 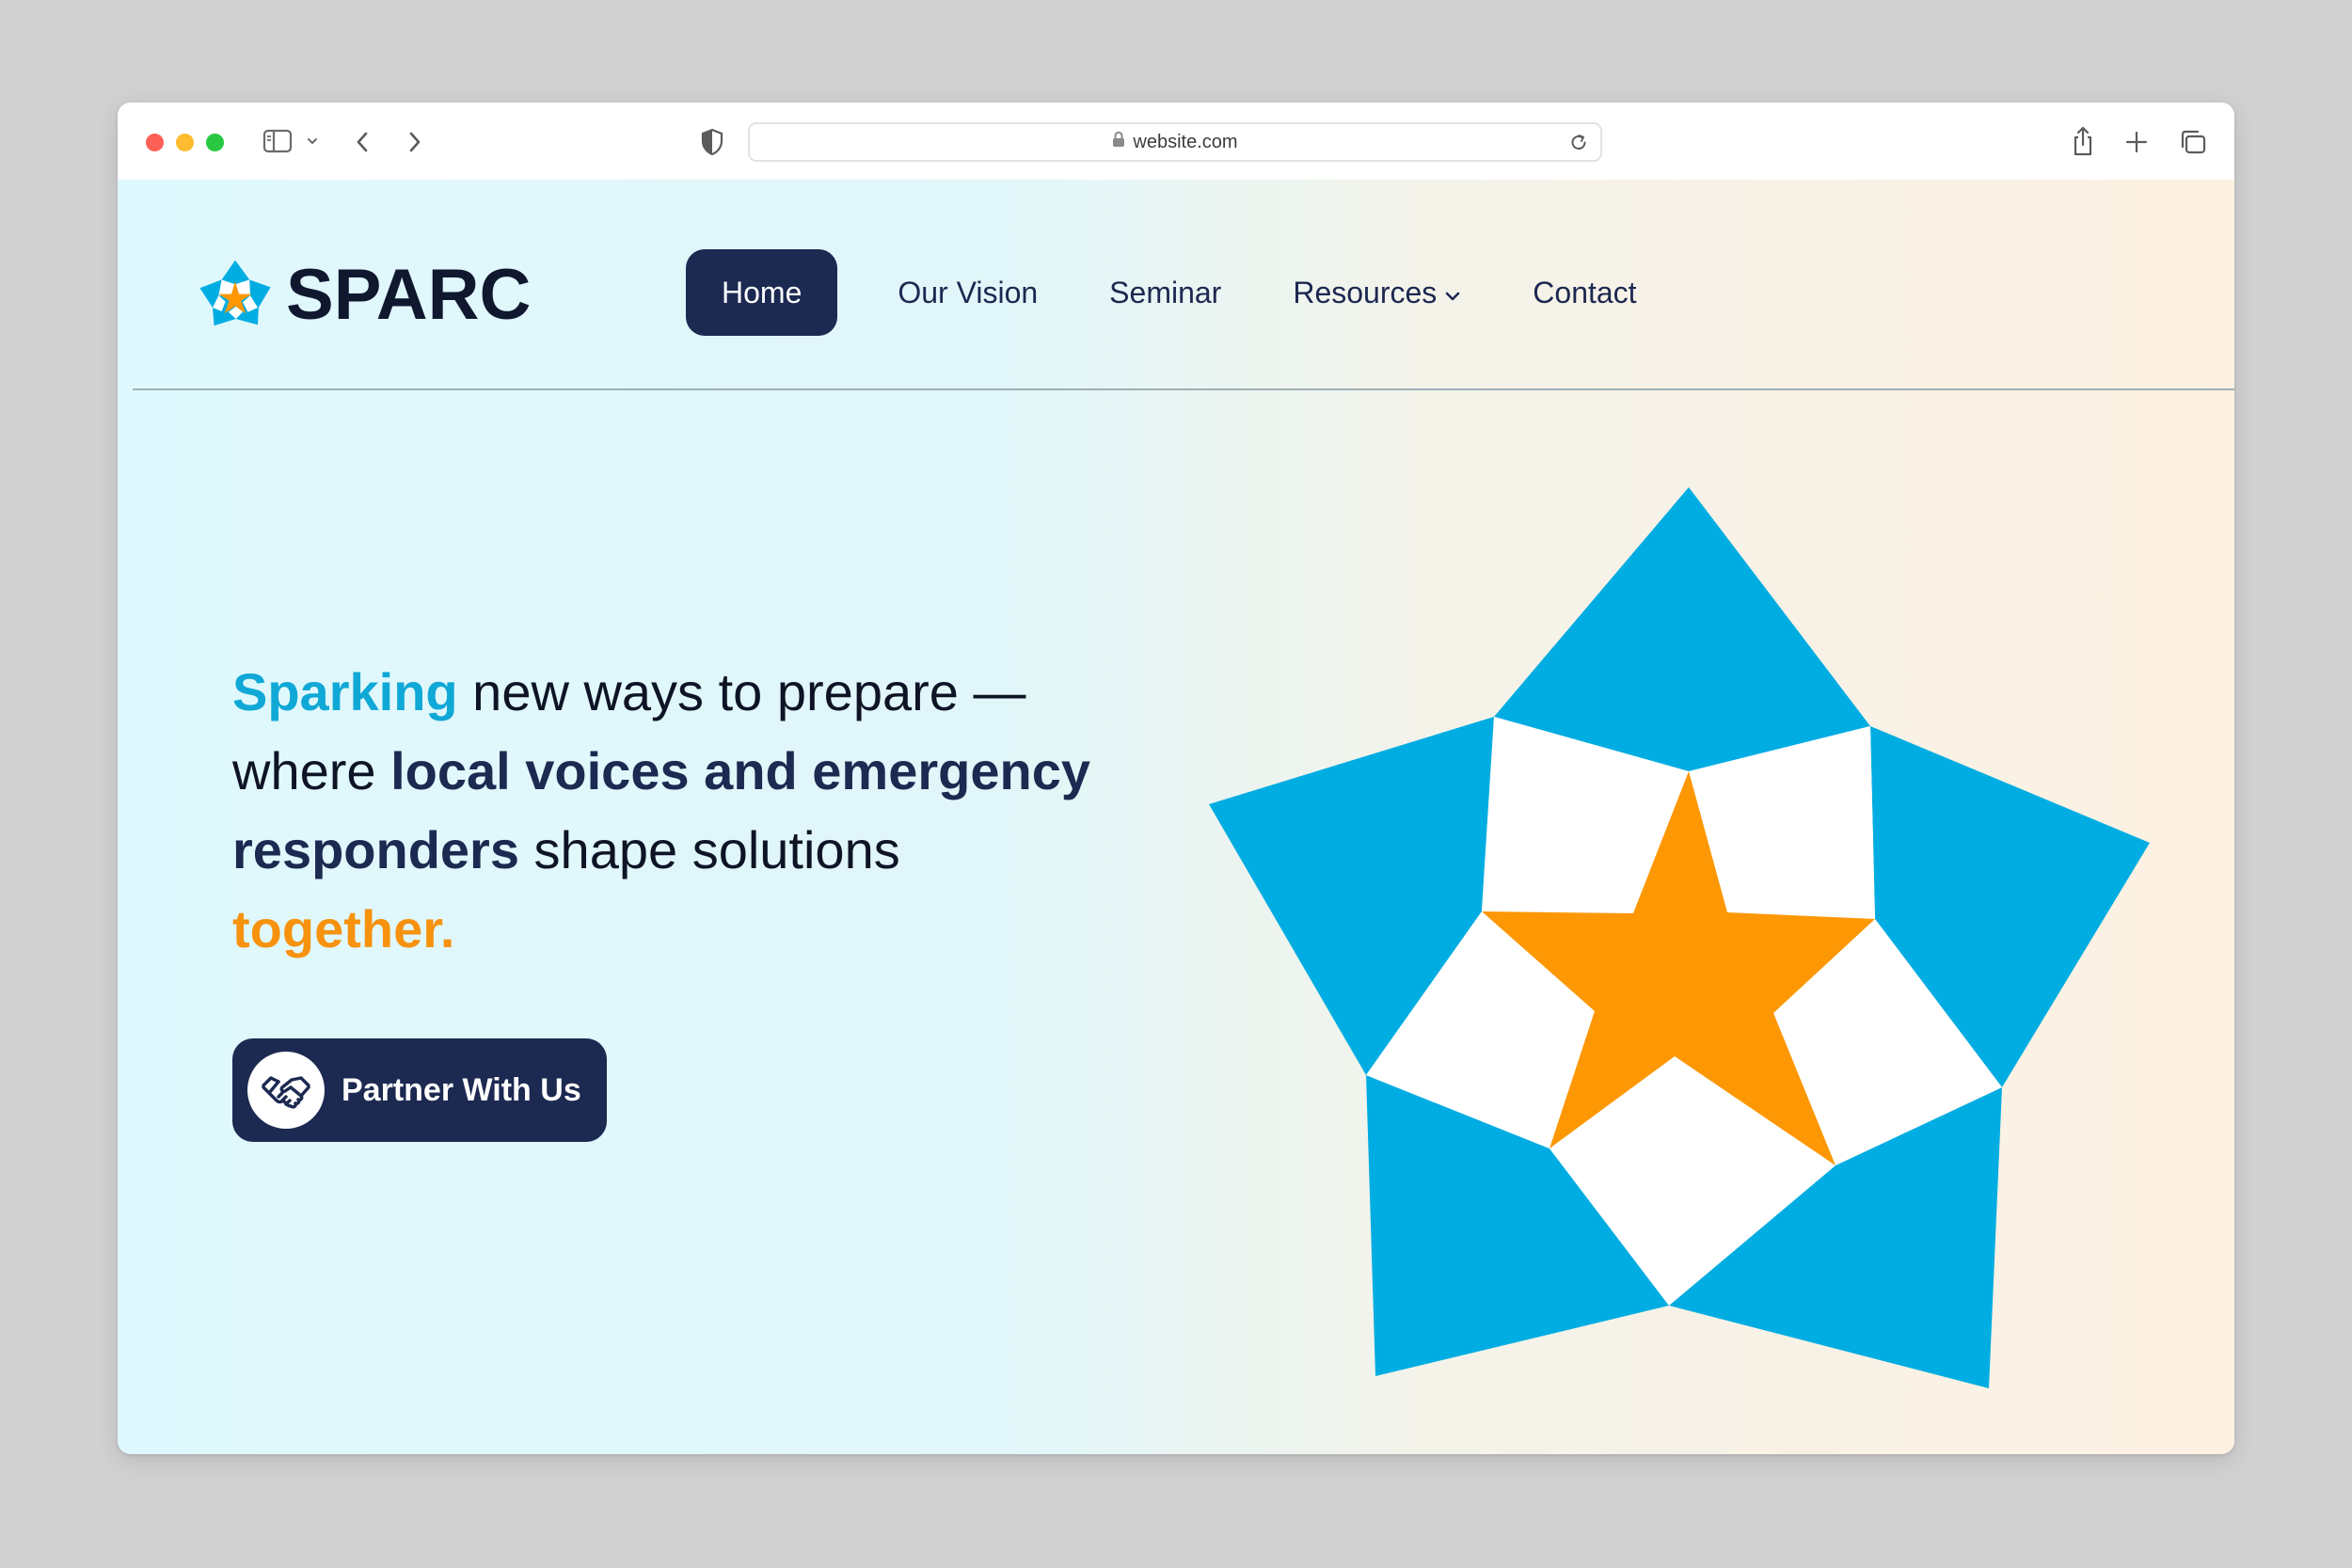 What do you see at coordinates (2083, 141) in the screenshot?
I see `share-icon` at bounding box center [2083, 141].